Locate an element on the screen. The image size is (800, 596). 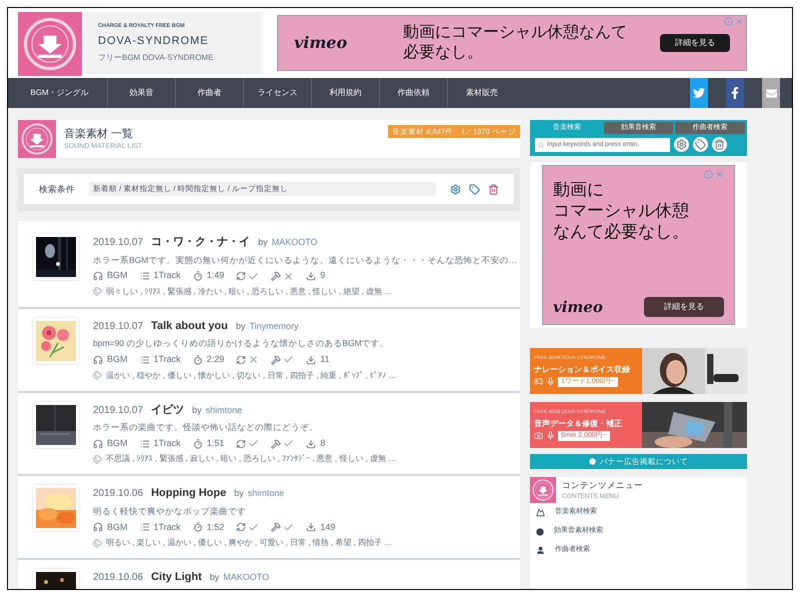
nav-item: 素材販売 is located at coordinates (482, 93).